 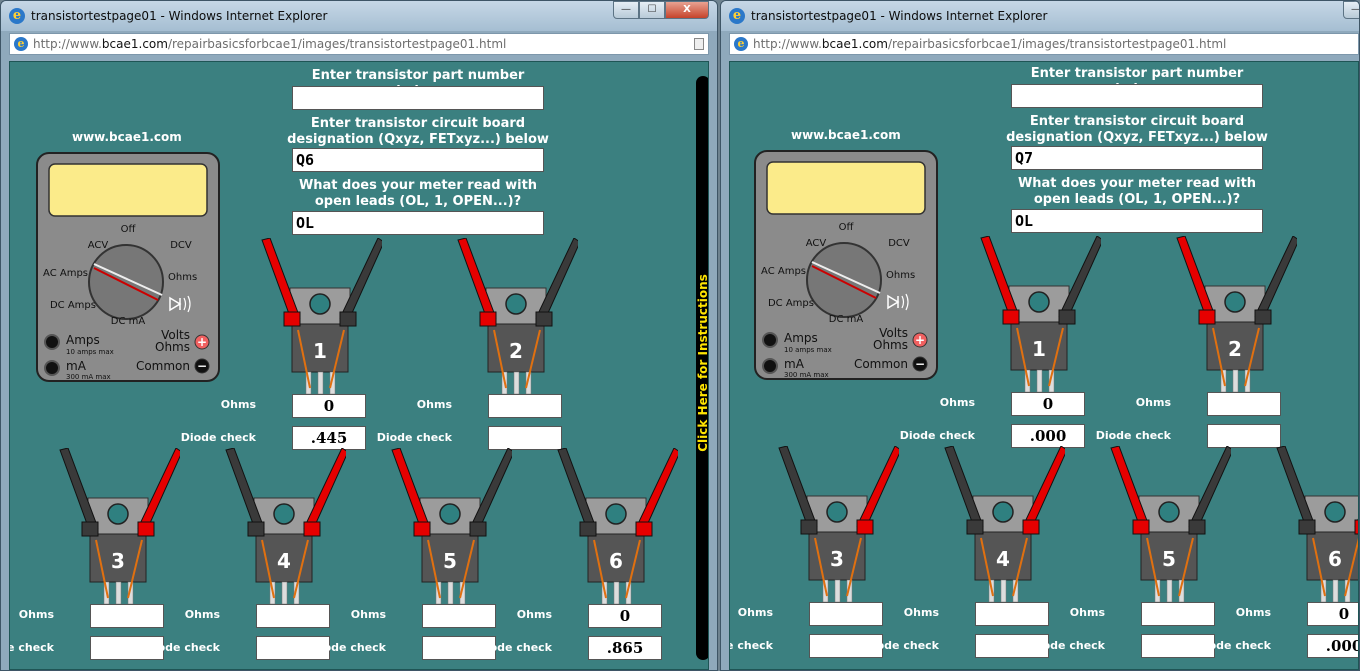 I want to click on instructions-sidebar: Click Here for Instructions, so click(x=702, y=368).